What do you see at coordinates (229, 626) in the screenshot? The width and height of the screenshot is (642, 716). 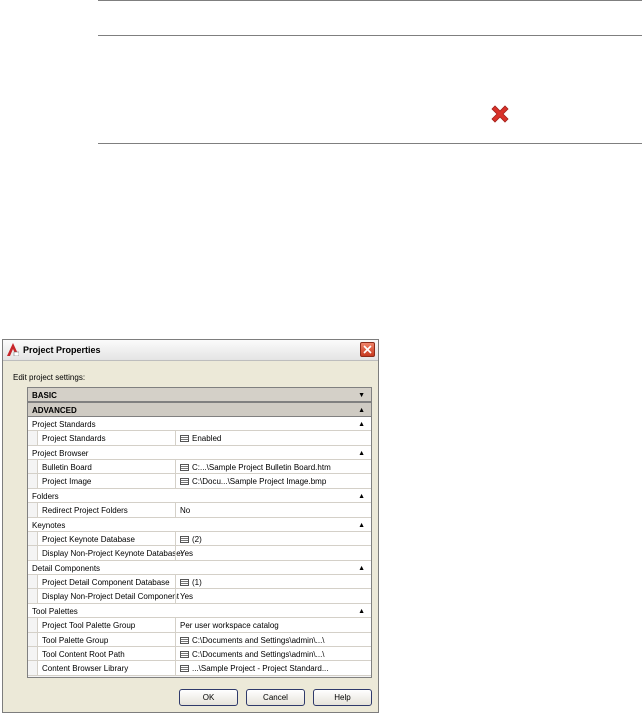 I see `property-value-text: Per user workspace catalog` at bounding box center [229, 626].